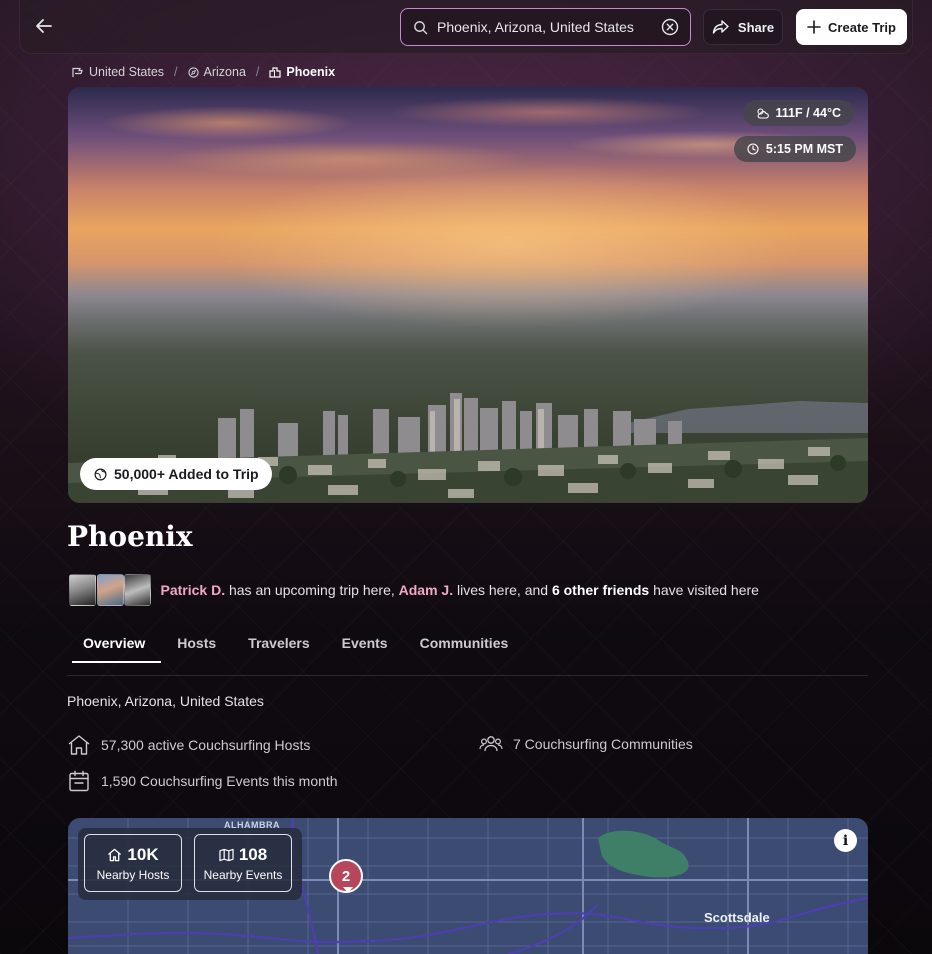 Image resolution: width=932 pixels, height=954 pixels. I want to click on breadcrumb-item-city: Phoenix, so click(302, 72).